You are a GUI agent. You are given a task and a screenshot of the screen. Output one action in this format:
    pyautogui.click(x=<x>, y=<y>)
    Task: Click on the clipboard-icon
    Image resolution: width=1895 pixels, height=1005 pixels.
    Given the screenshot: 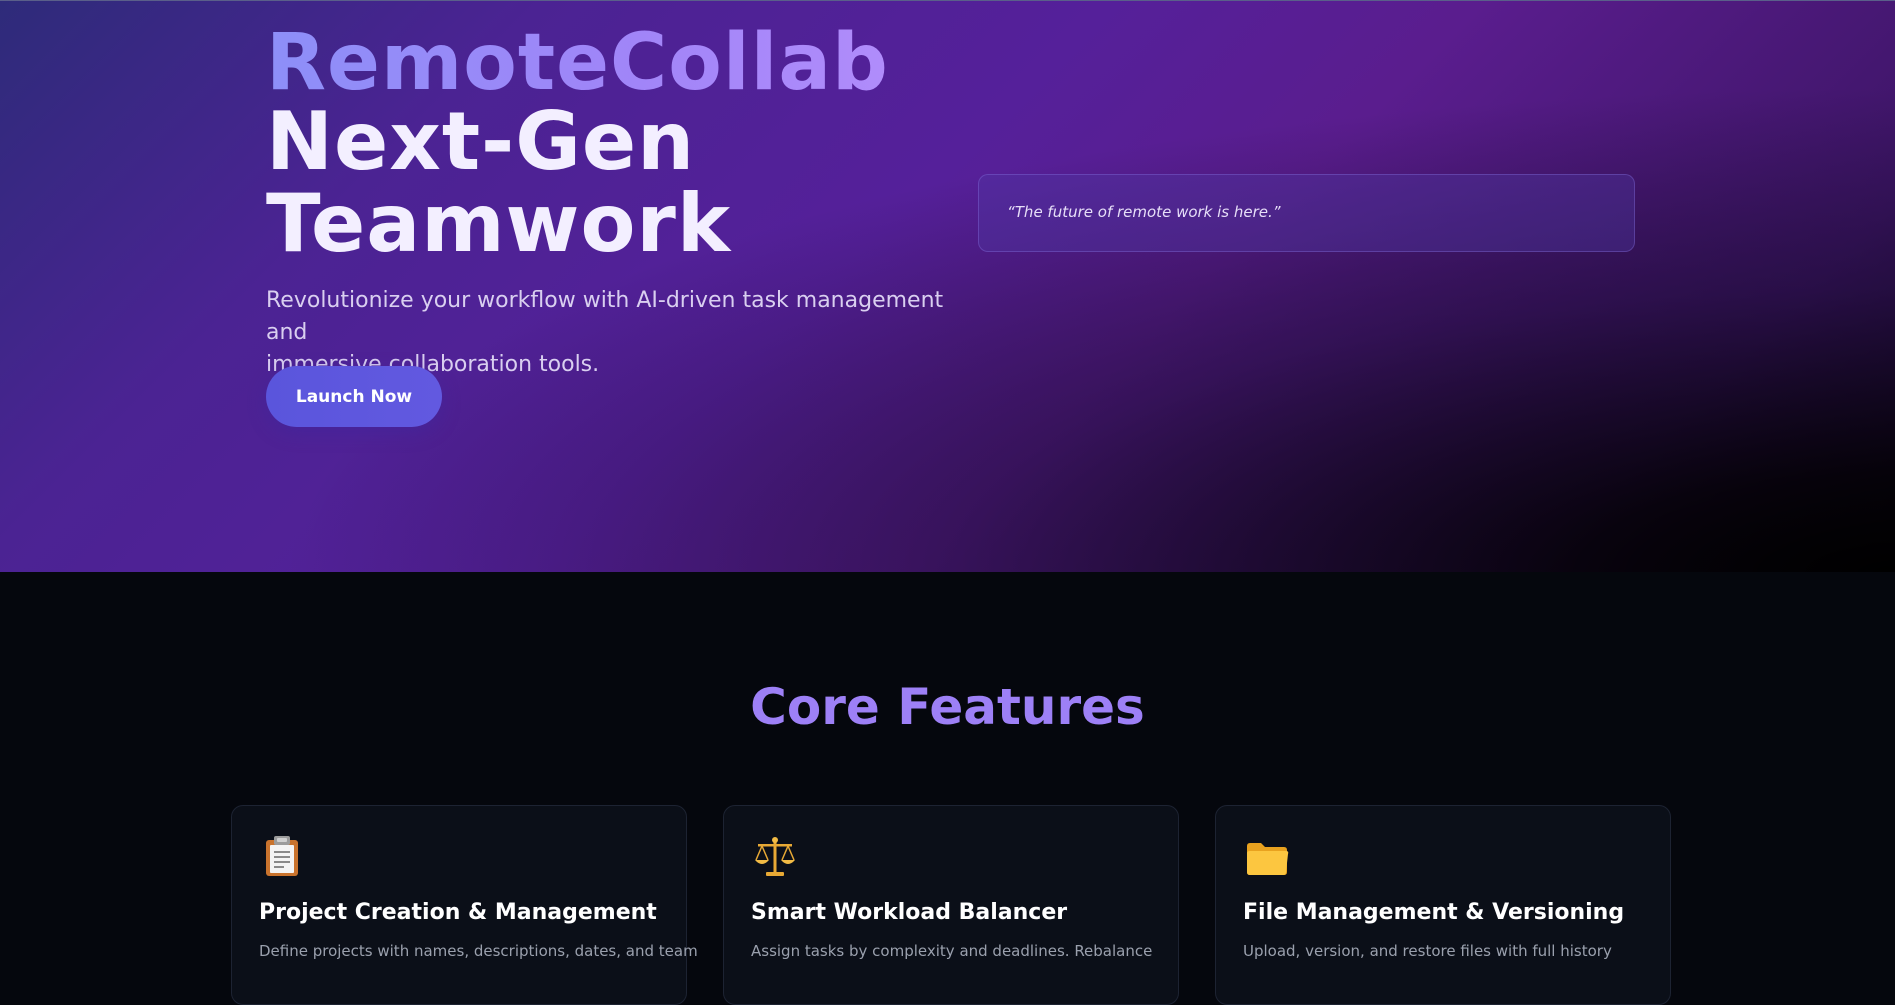 What is the action you would take?
    pyautogui.click(x=282, y=856)
    